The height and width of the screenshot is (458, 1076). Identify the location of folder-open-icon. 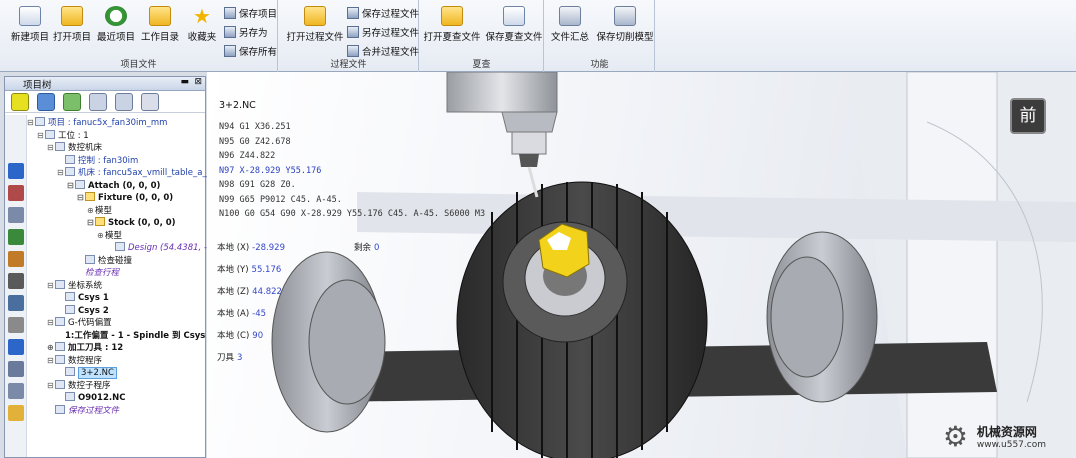
(72, 16).